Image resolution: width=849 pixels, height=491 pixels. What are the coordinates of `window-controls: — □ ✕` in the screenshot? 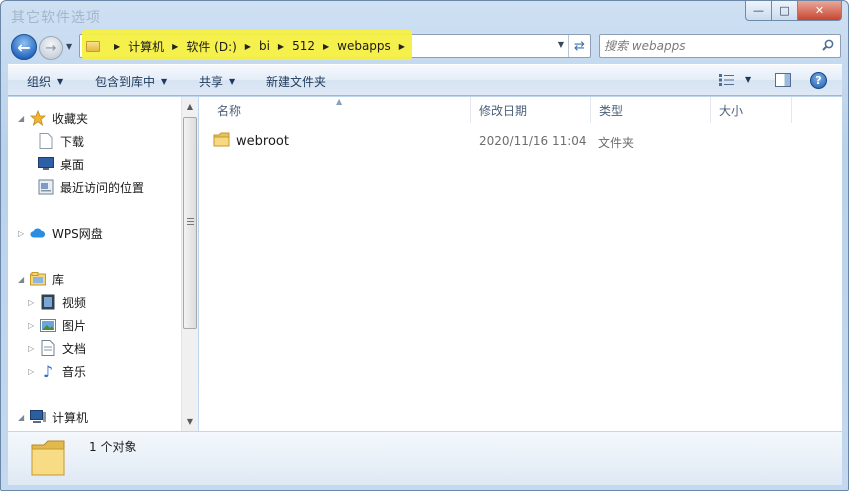 It's located at (793, 11).